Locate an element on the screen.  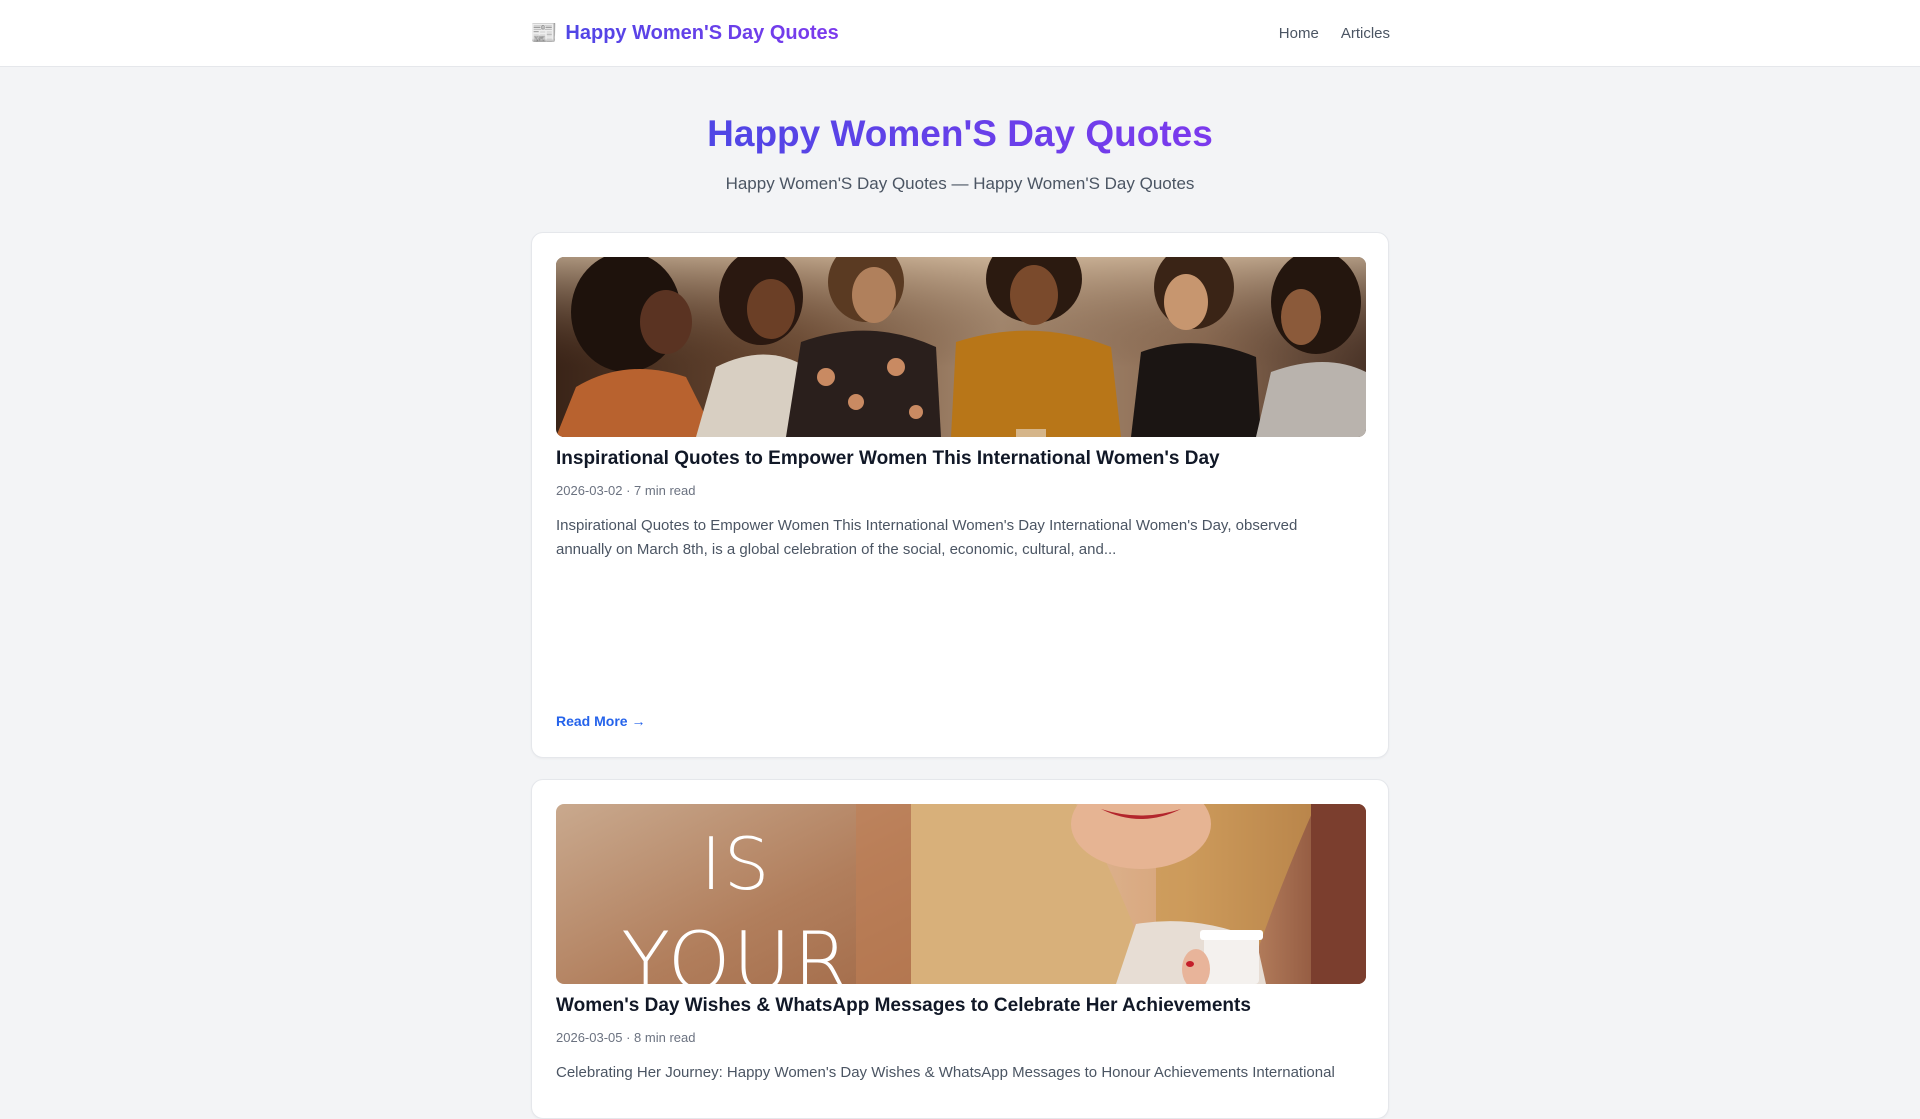
article-image is located at coordinates (961, 347).